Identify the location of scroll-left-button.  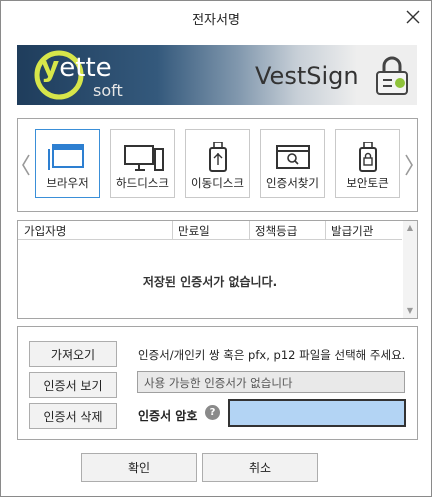
(26, 165).